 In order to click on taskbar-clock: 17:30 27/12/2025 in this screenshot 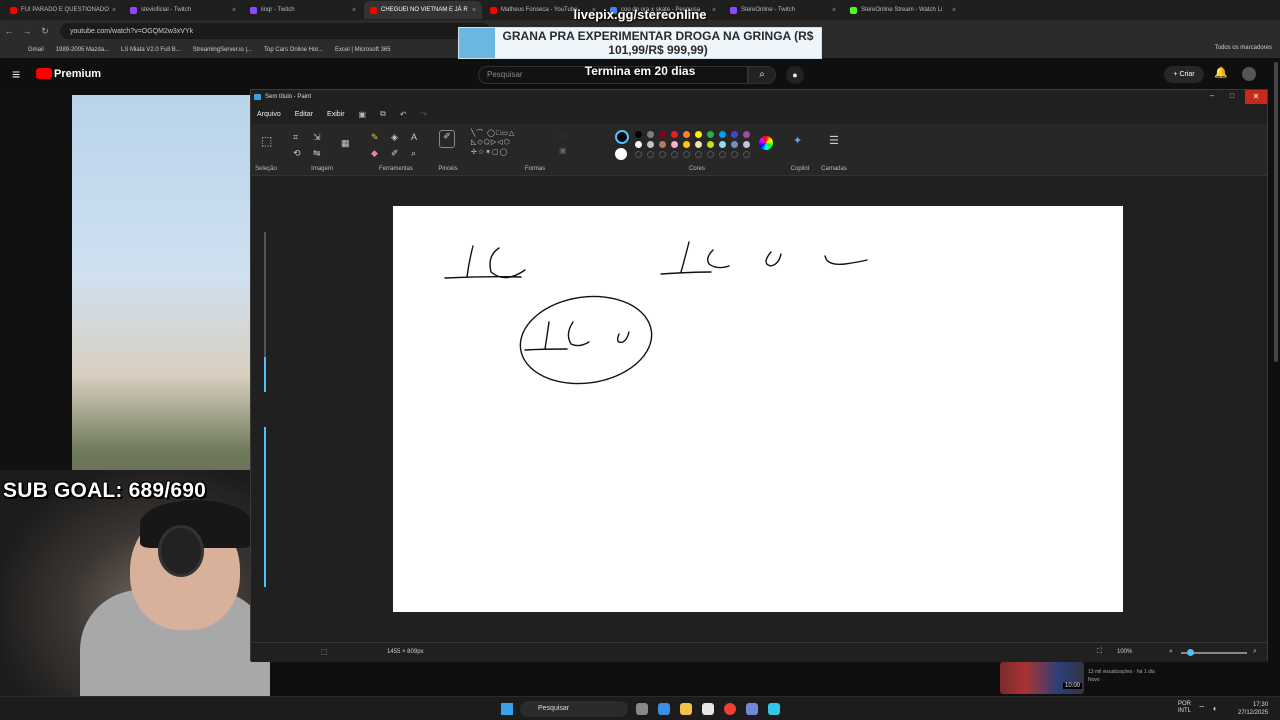, I will do `click(1253, 709)`.